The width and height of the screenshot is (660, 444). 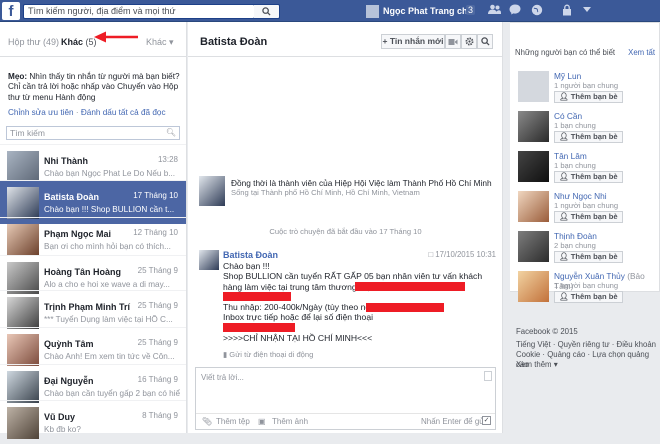 I want to click on privacy-lock-icon, so click(x=567, y=11).